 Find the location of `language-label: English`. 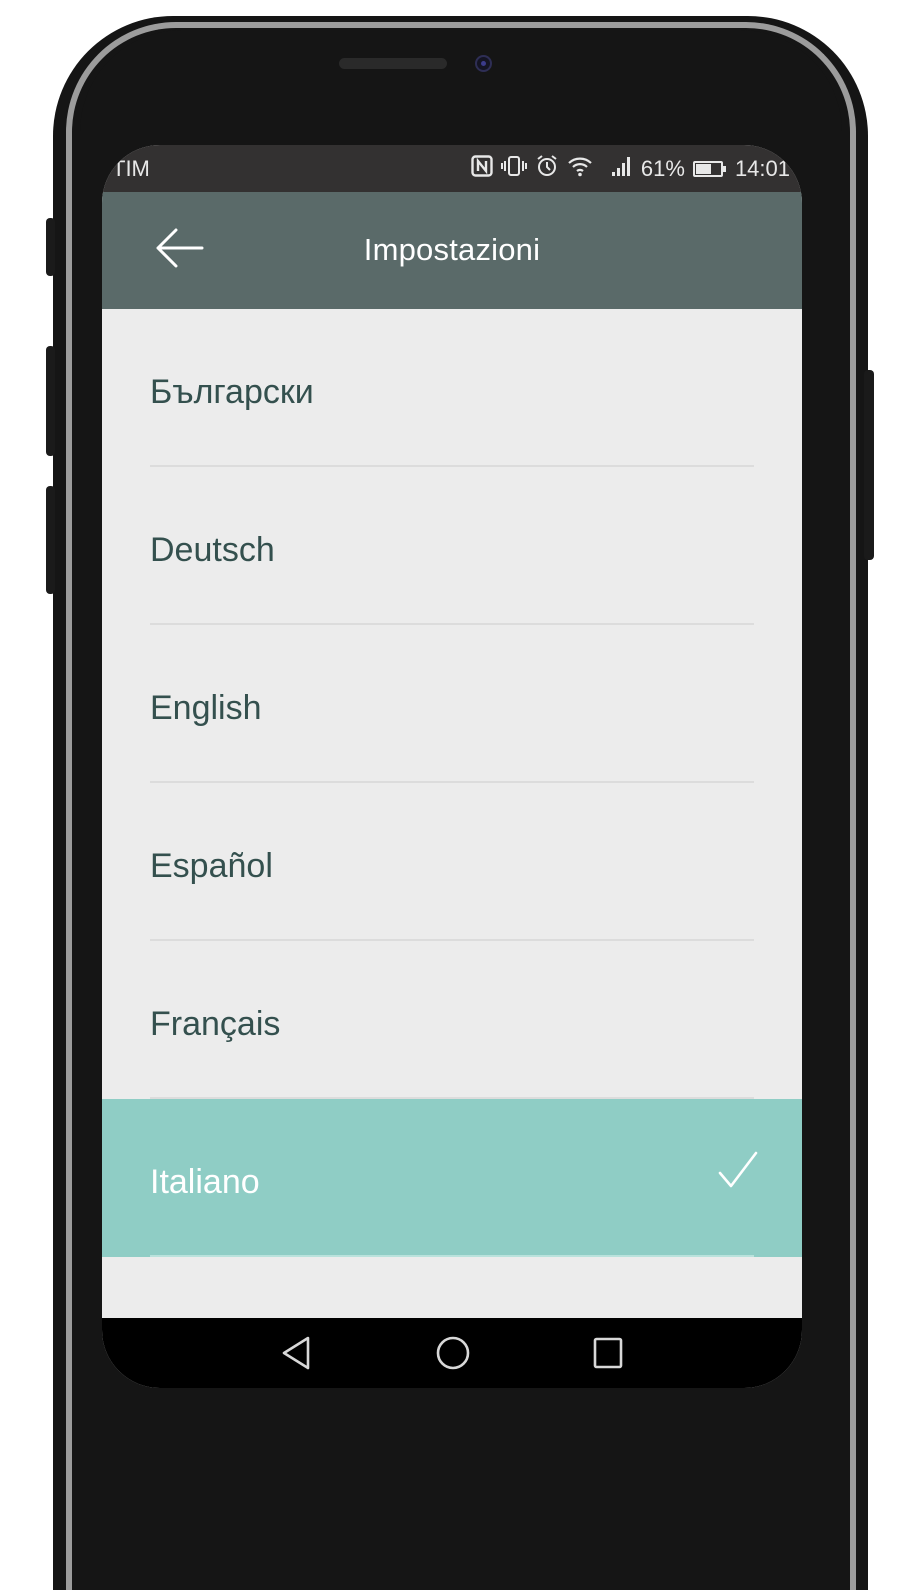

language-label: English is located at coordinates (206, 708).